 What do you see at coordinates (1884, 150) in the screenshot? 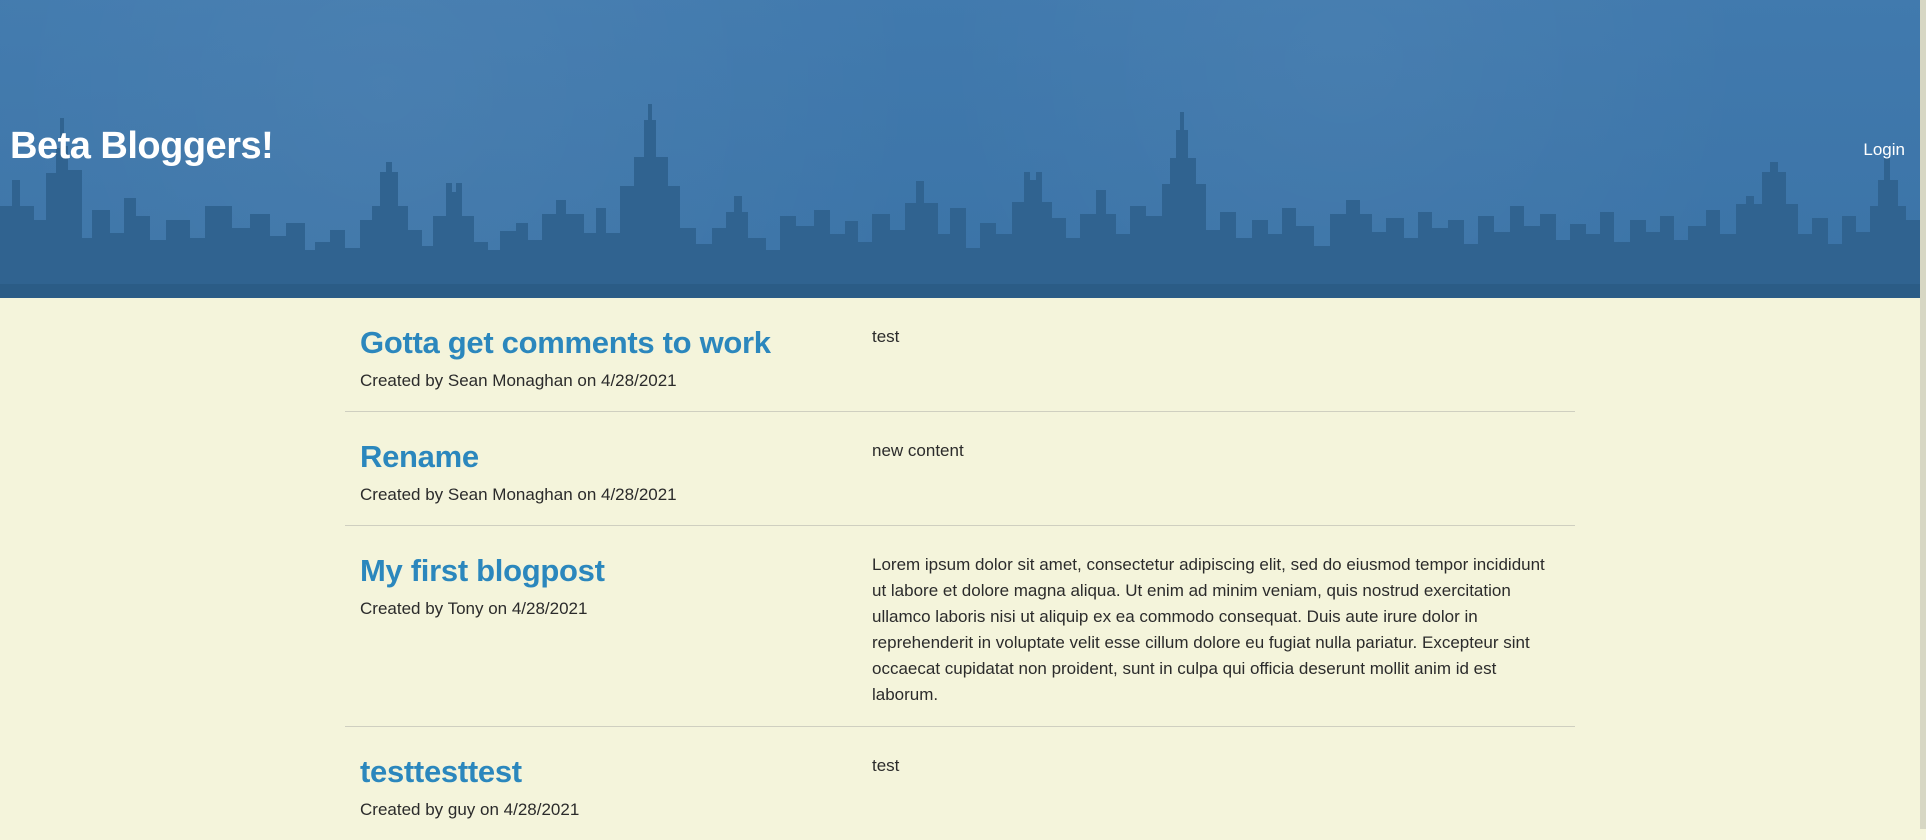
I see `login-link: Login` at bounding box center [1884, 150].